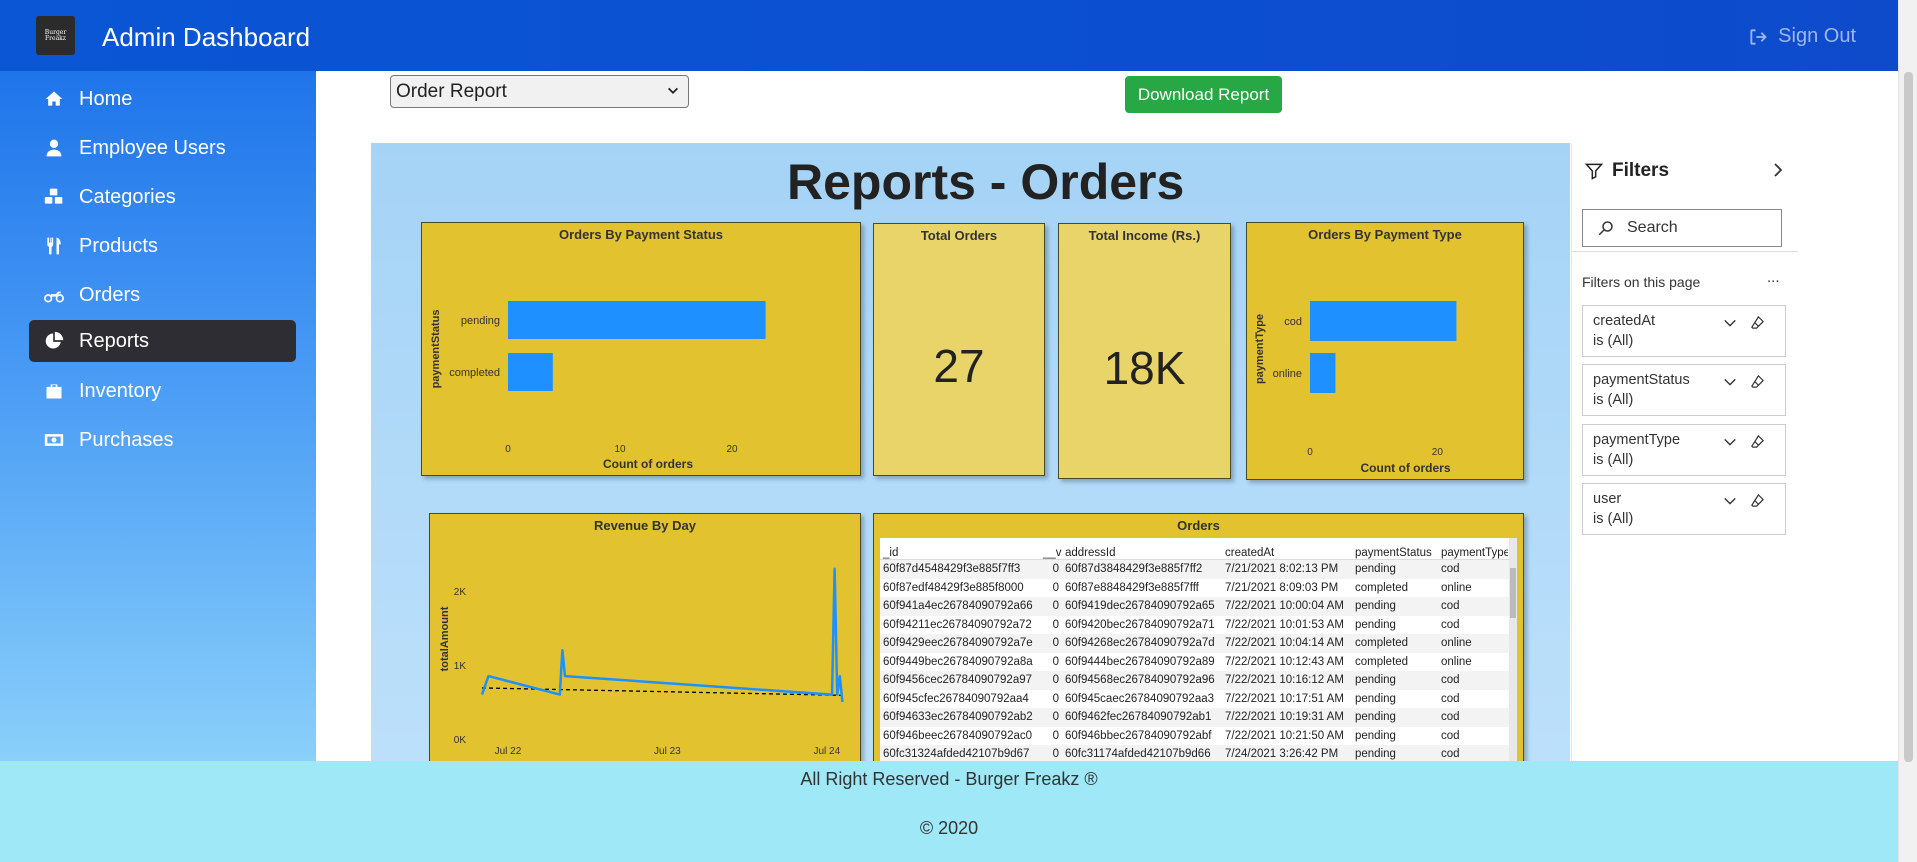  What do you see at coordinates (1513, 593) in the screenshot?
I see `table-scrollbar-thumb` at bounding box center [1513, 593].